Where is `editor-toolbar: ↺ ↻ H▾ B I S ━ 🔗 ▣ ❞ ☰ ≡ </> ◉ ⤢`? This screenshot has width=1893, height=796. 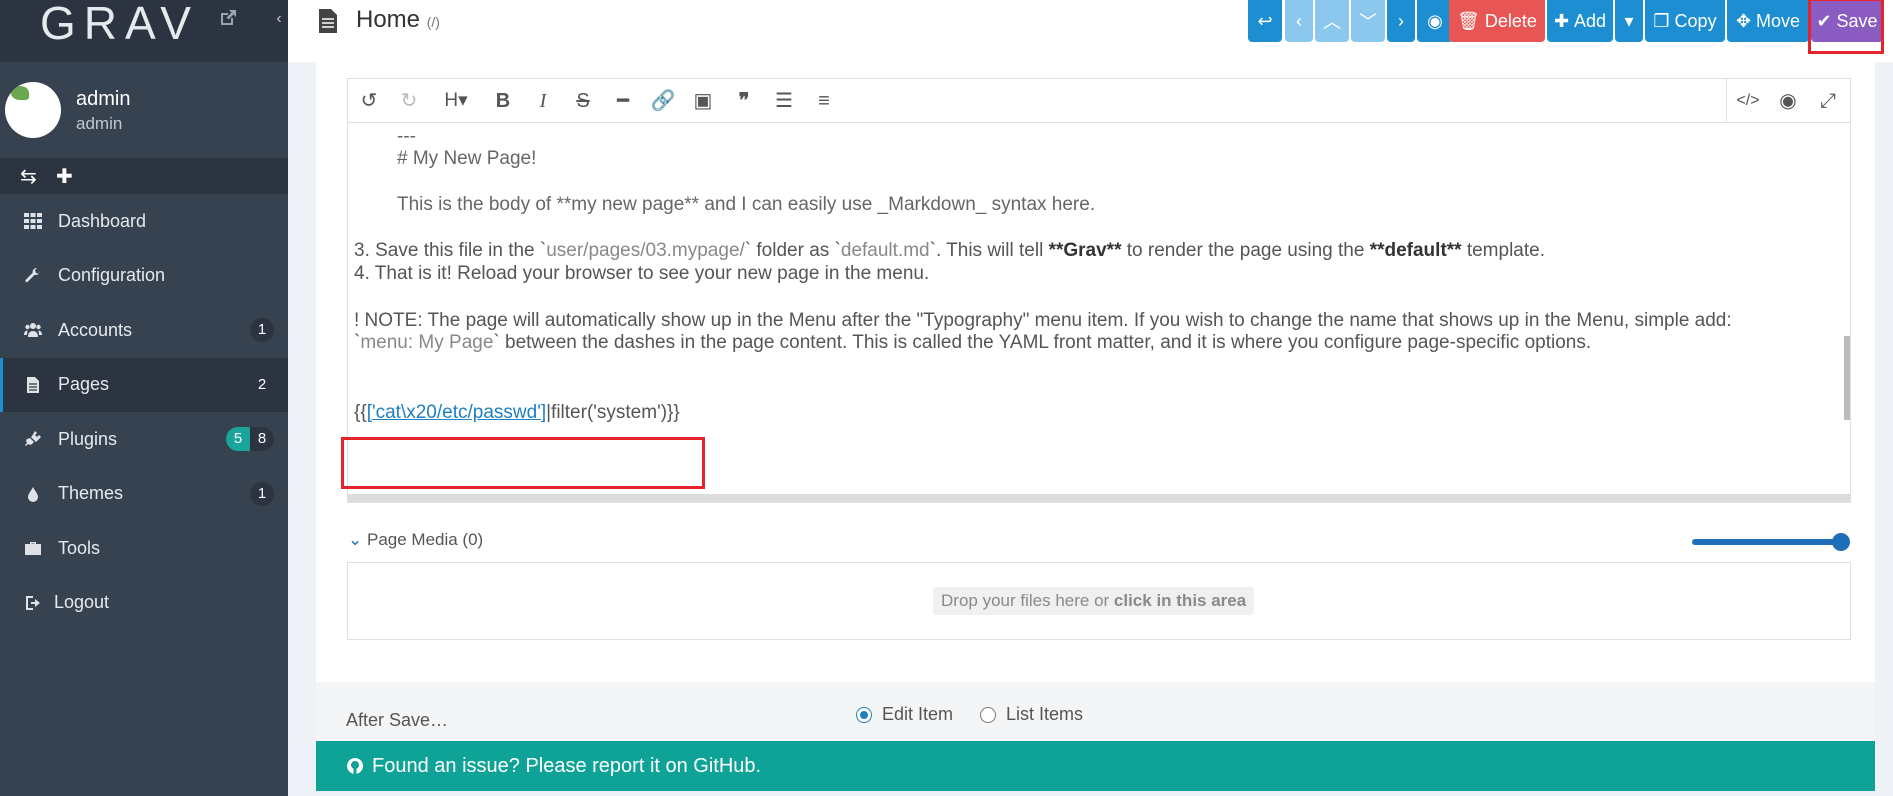 editor-toolbar: ↺ ↻ H▾ B I S ━ 🔗 ▣ ❞ ☰ ≡ </> ◉ ⤢ is located at coordinates (1099, 101).